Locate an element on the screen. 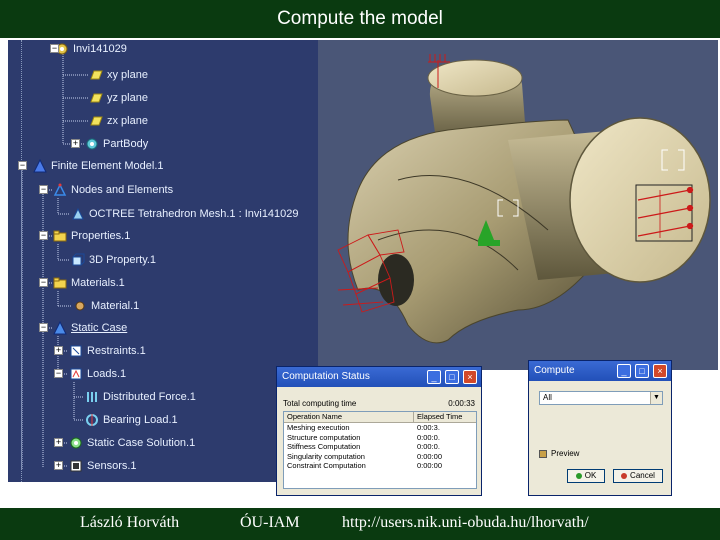 The image size is (720, 540). compute-titlebar: Compute _ □ × is located at coordinates (600, 371).